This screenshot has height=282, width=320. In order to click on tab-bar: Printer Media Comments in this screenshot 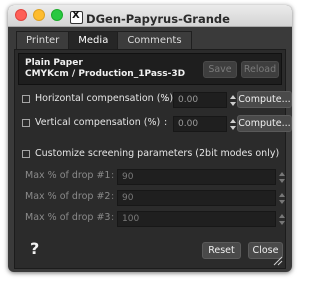, I will do `click(104, 40)`.